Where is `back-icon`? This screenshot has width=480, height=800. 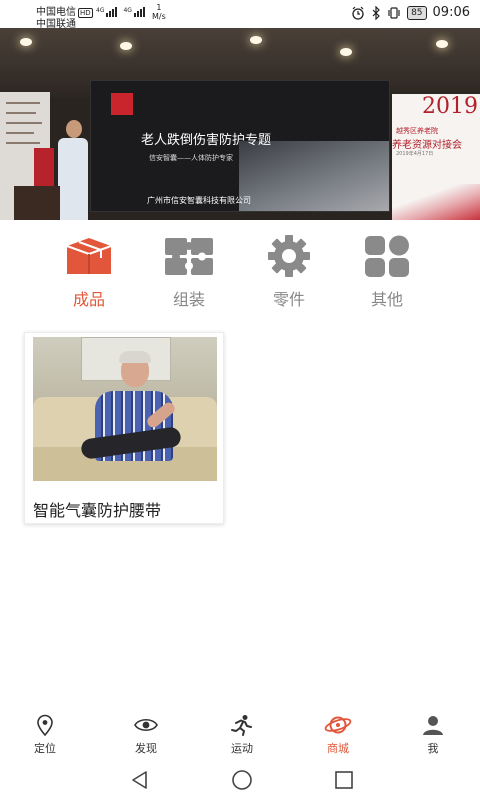 back-icon is located at coordinates (140, 780).